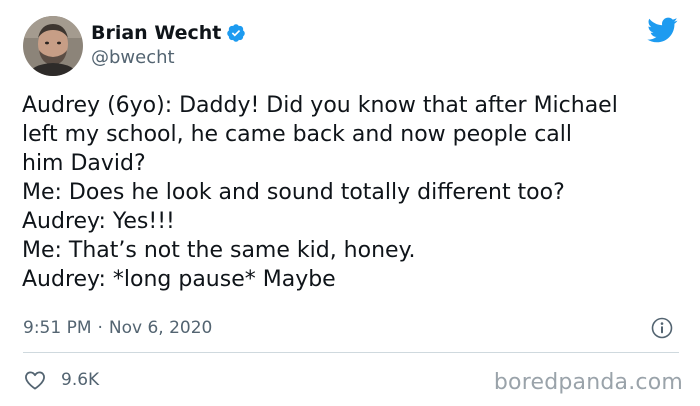  Describe the element at coordinates (179, 279) in the screenshot. I see `tweet-text-line: Audrey: *long pause* Maybe` at that location.